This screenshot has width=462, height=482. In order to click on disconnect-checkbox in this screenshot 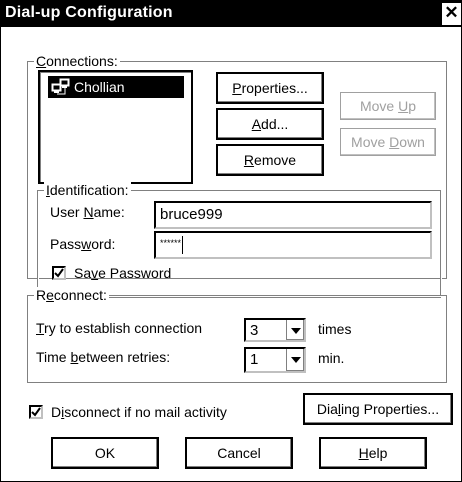, I will do `click(36, 412)`.